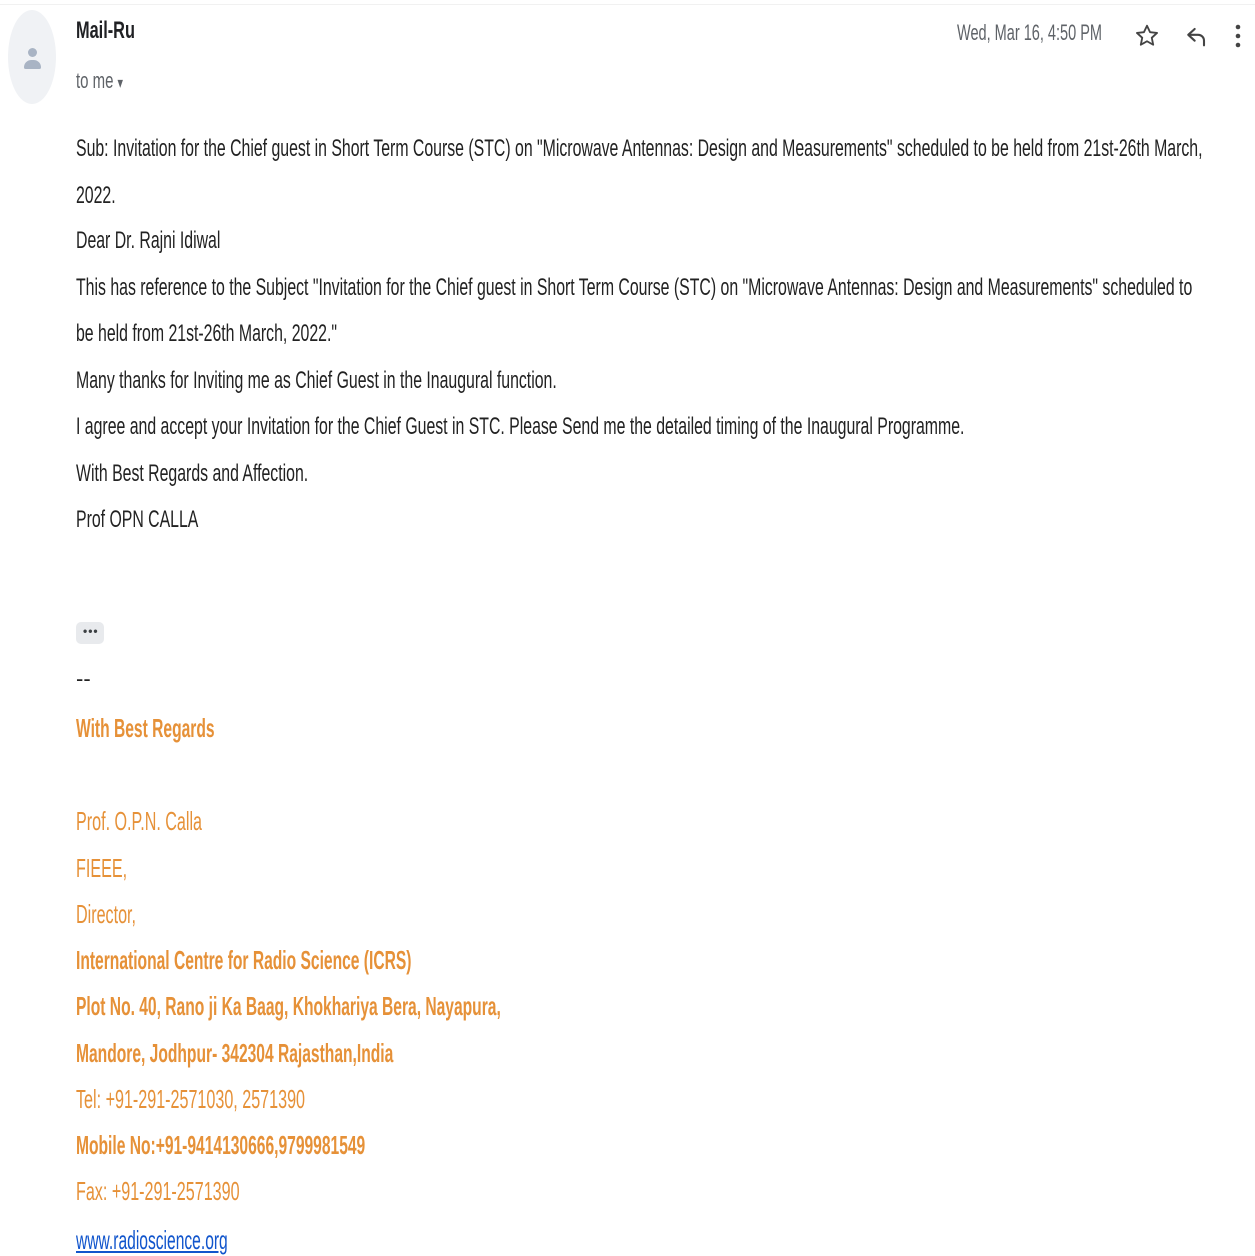 The height and width of the screenshot is (1256, 1255). What do you see at coordinates (206, 333) in the screenshot?
I see `body-line: be held from 21st-26th March, 2022."` at bounding box center [206, 333].